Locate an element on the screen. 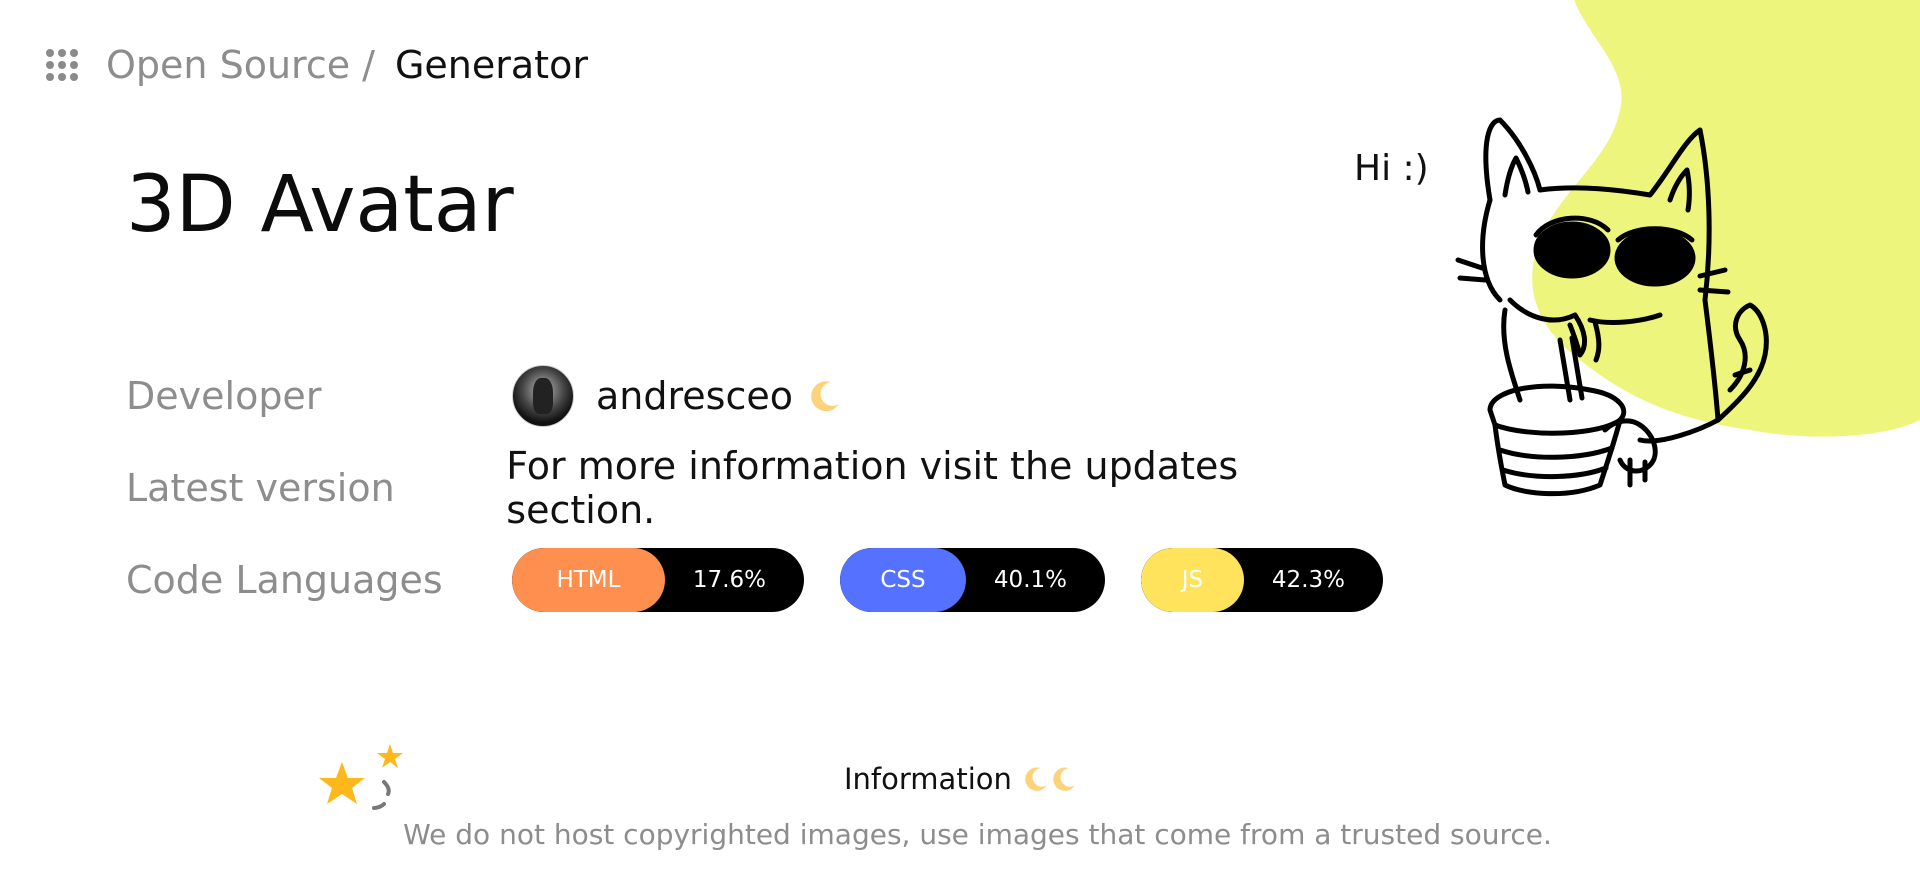 The height and width of the screenshot is (877, 1920). breadcrumb: Open Source / Generator is located at coordinates (317, 65).